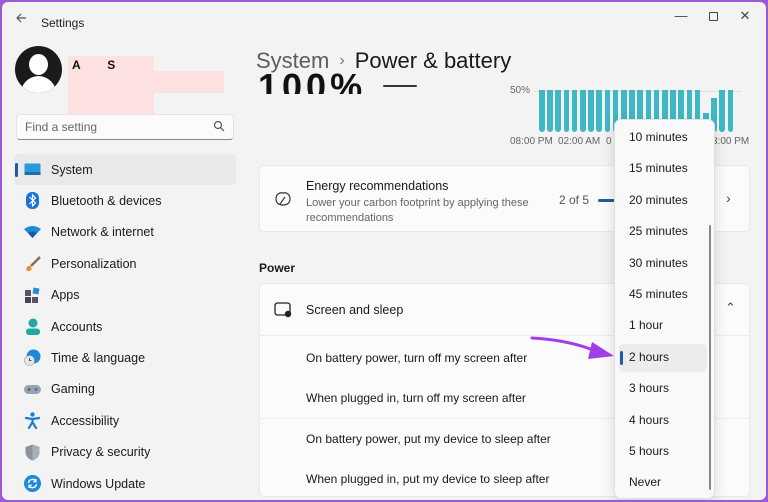 The height and width of the screenshot is (502, 768). I want to click on chart-y-label: 50%, so click(520, 90).